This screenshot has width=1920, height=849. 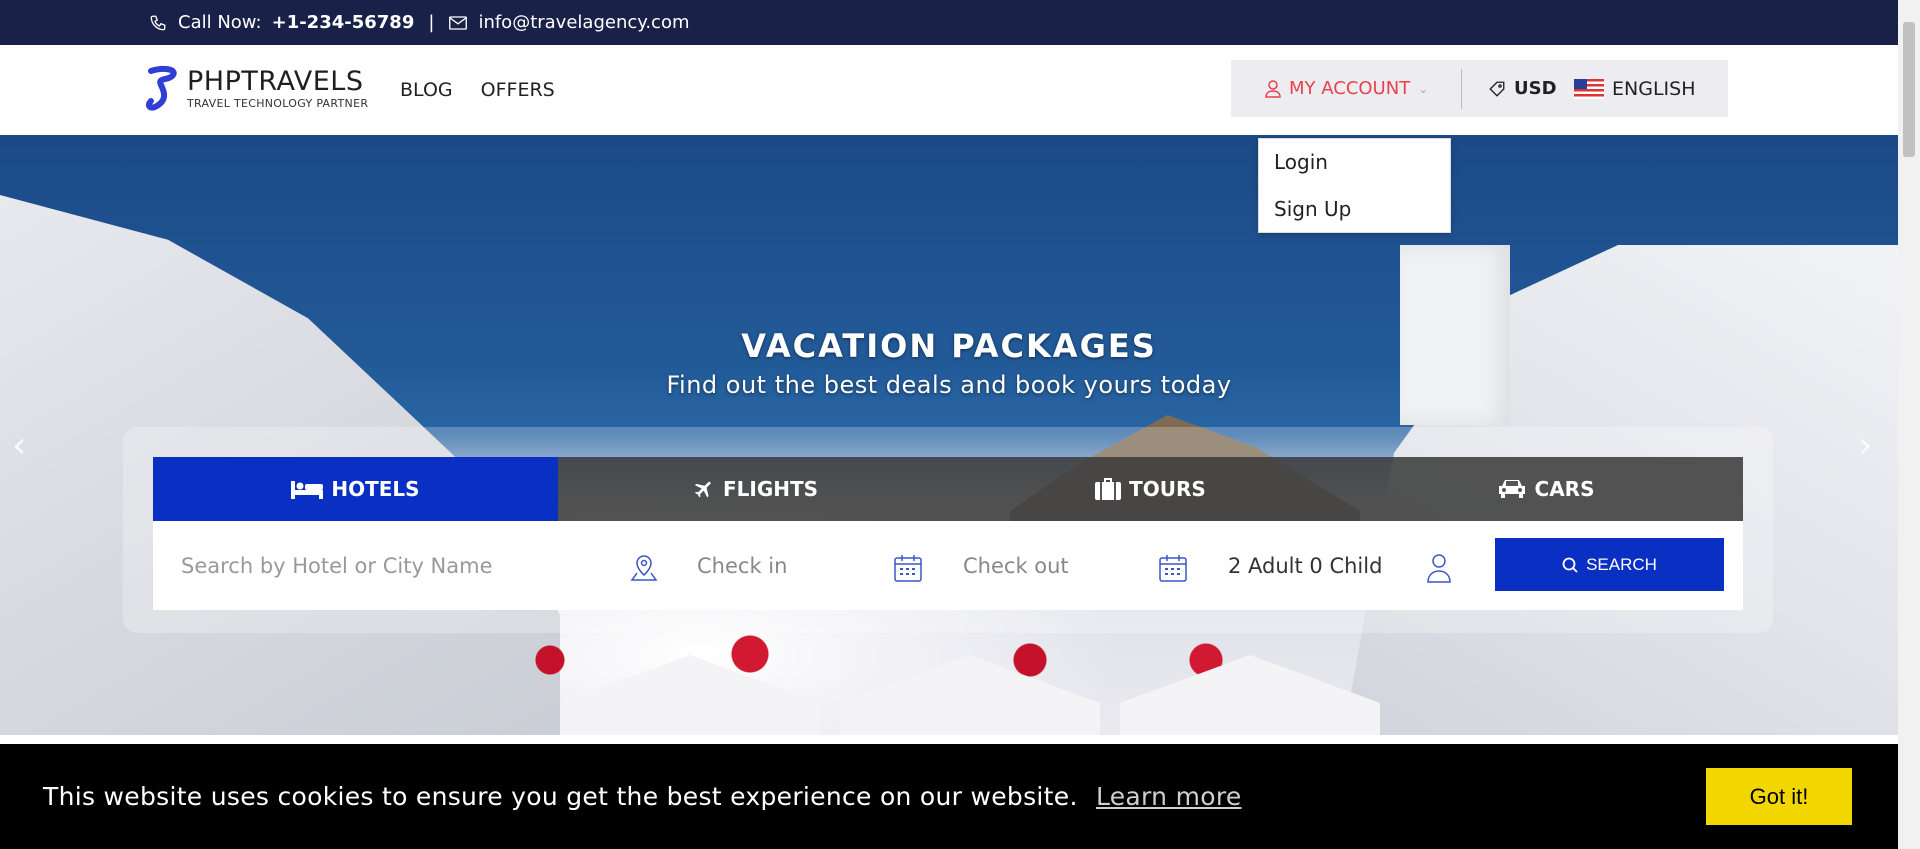 I want to click on logo-subtitle: TRAVEL TECHNOLOGY PARTNER, so click(x=278, y=103).